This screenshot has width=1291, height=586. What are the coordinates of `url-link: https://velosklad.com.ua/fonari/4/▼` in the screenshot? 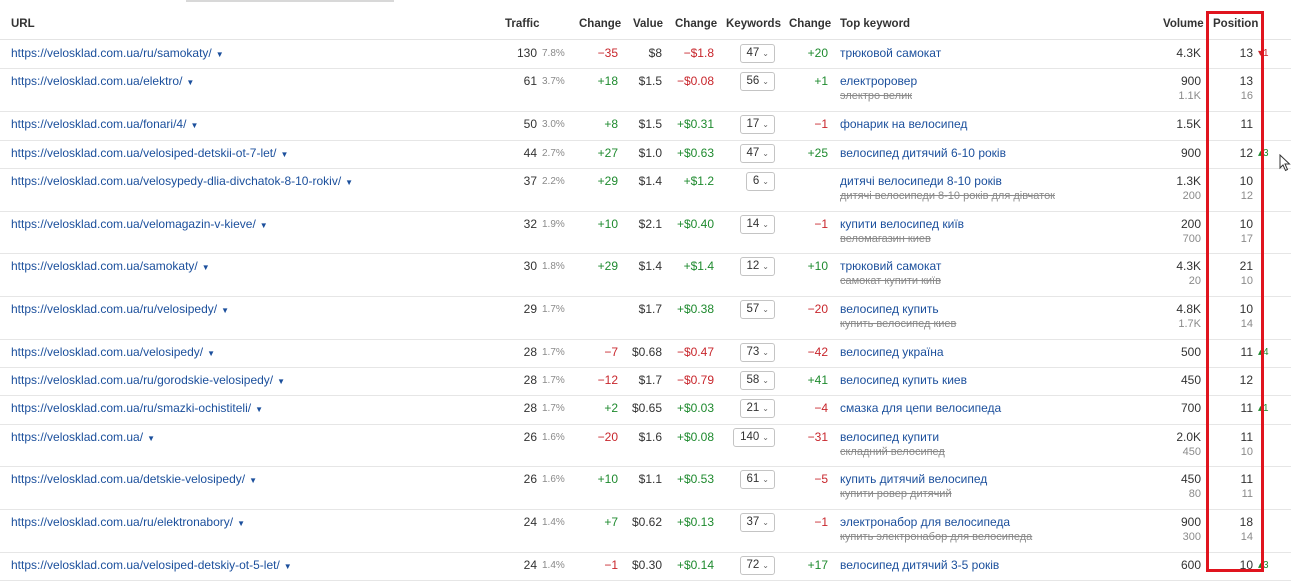 It's located at (104, 125).